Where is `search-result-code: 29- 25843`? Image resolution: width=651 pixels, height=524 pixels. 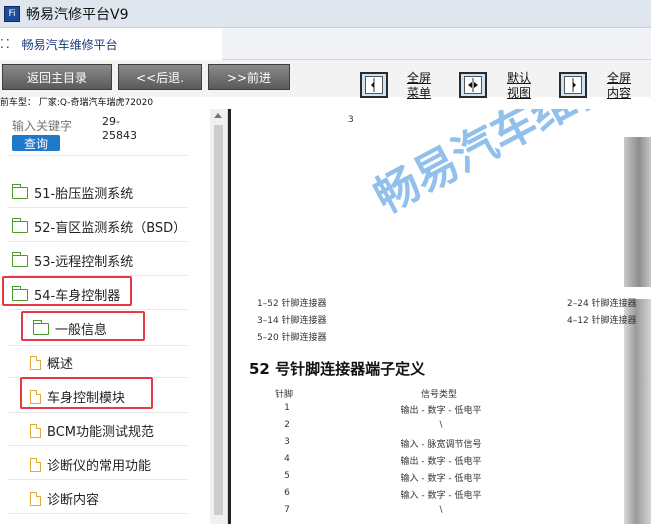 search-result-code: 29- 25843 is located at coordinates (119, 129).